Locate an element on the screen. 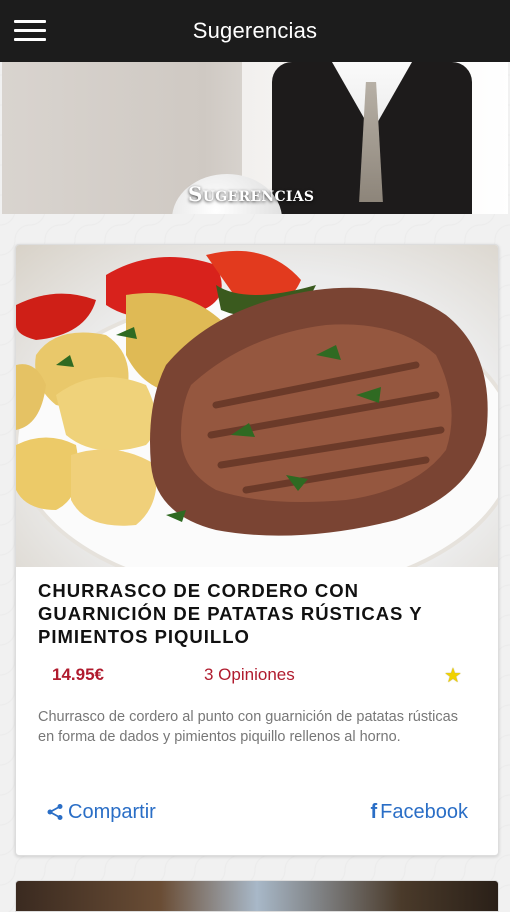 Image resolution: width=510 pixels, height=912 pixels. page-title: Sugerencias is located at coordinates (255, 30).